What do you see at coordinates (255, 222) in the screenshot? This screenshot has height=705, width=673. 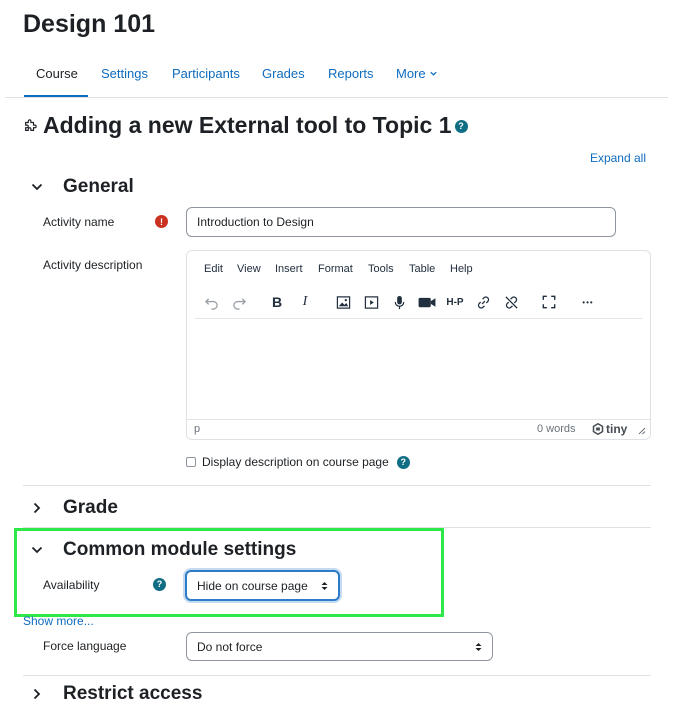 I see `activity-name-value: Introduction to Design` at bounding box center [255, 222].